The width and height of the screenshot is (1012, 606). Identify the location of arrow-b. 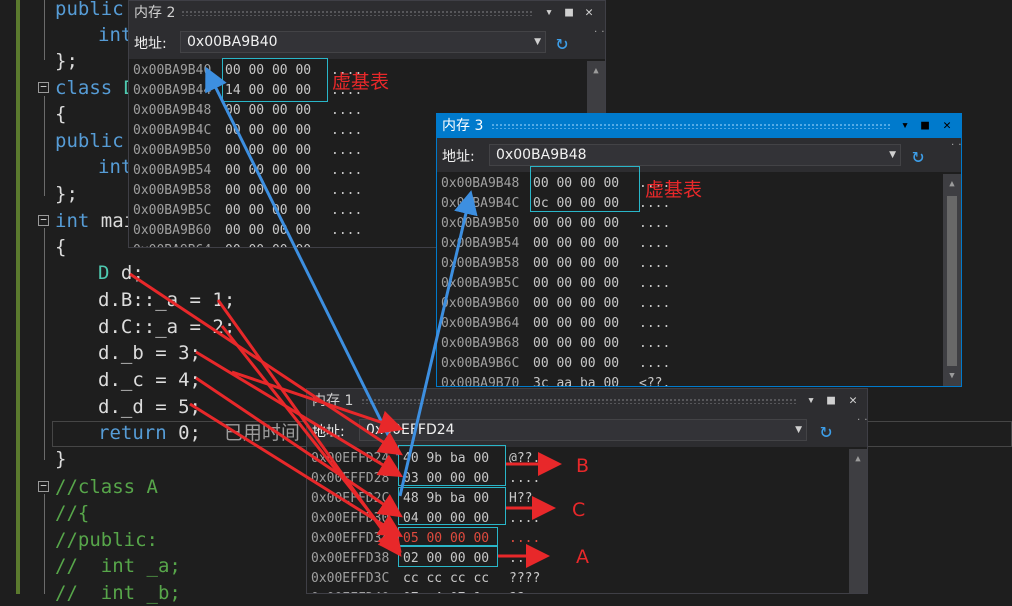
(299, 414).